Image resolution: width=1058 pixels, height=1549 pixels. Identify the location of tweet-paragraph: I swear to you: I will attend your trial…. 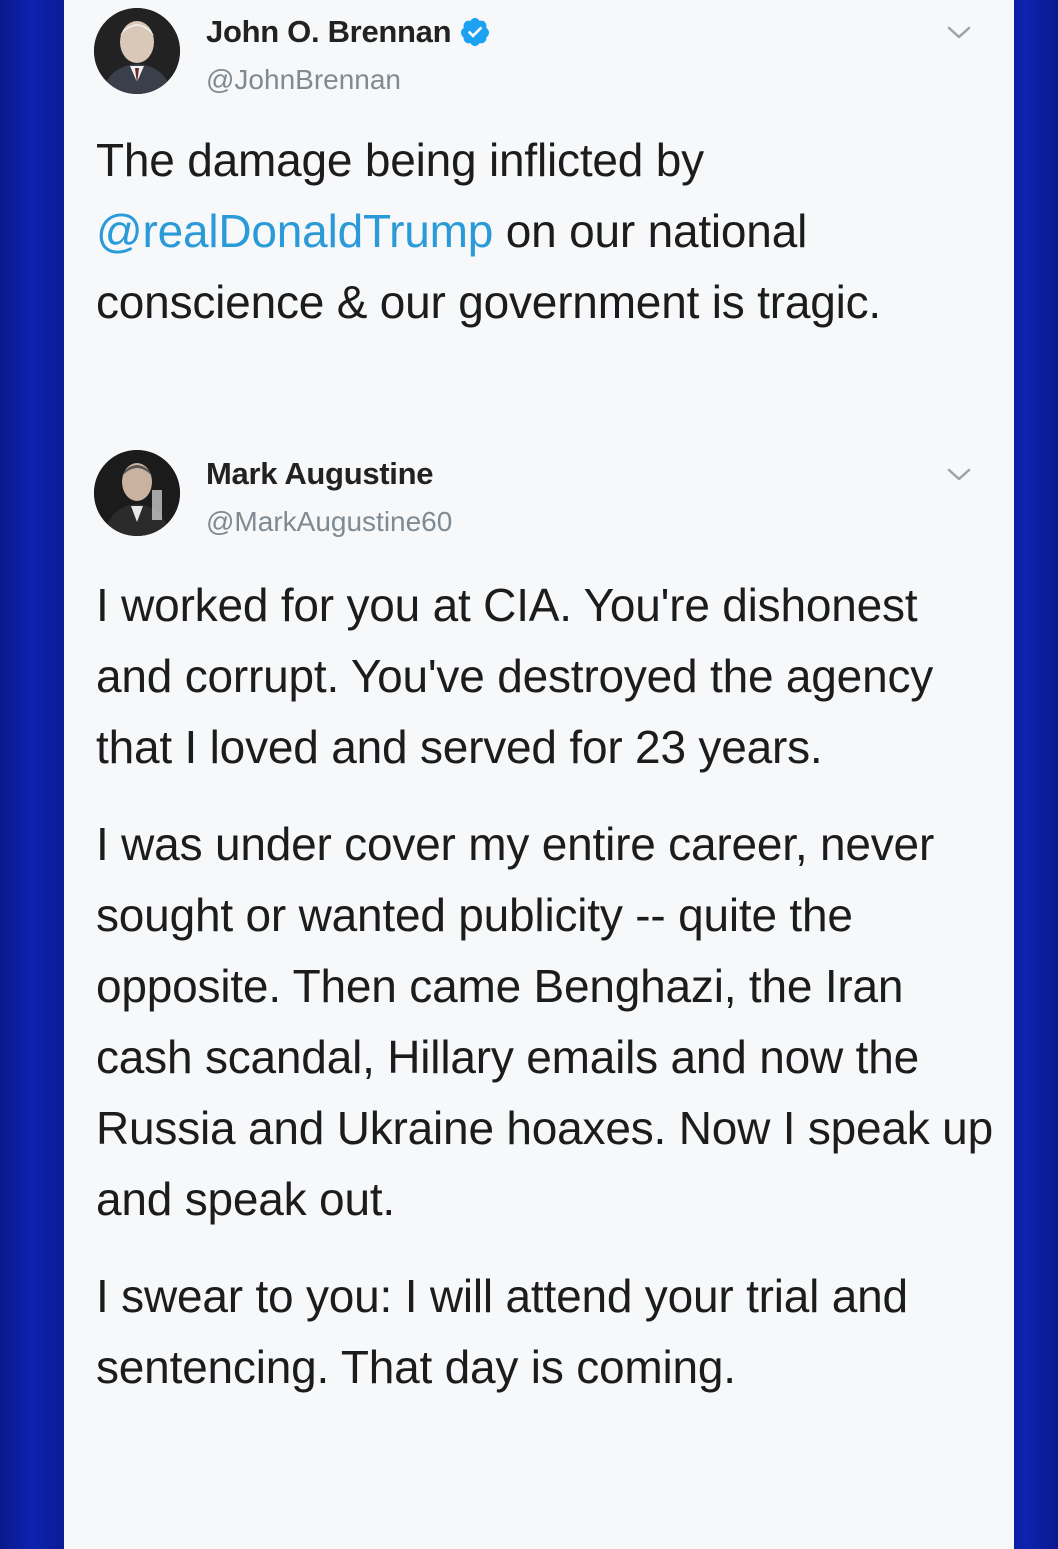
(502, 1331).